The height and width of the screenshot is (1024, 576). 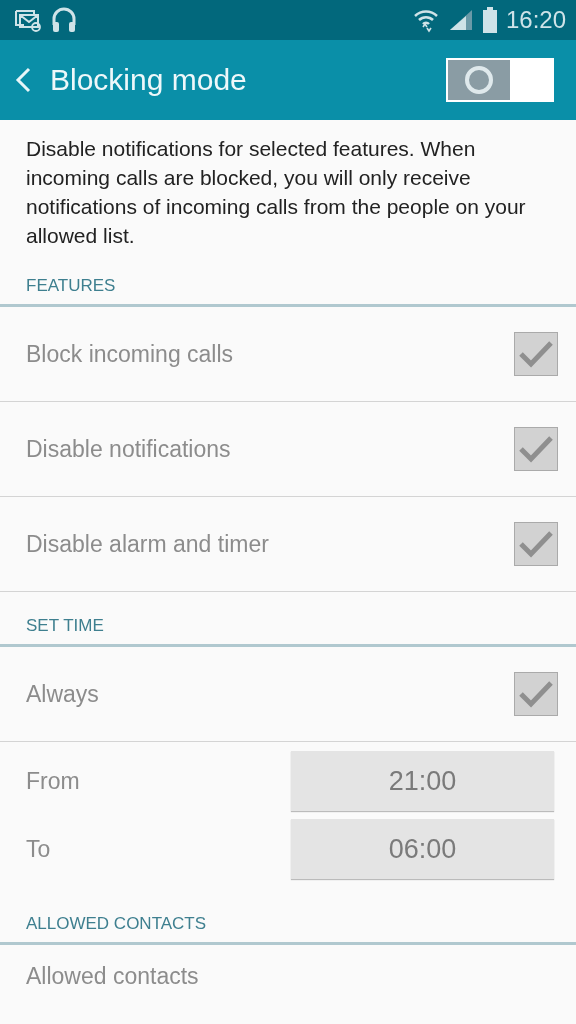 I want to click on description-text: Disable notifications for selected features. When incoming calls are blocked, you will only receive notifications of incoming calls from the people on your allowed list., so click(x=276, y=192).